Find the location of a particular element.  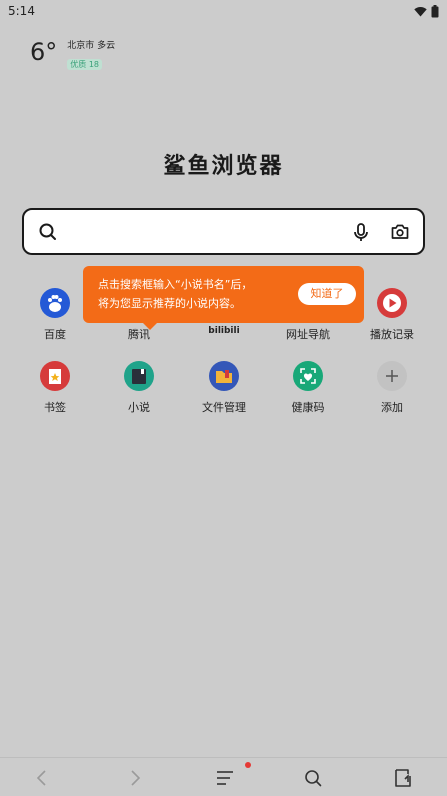

bottom-toolbar is located at coordinates (223, 776).